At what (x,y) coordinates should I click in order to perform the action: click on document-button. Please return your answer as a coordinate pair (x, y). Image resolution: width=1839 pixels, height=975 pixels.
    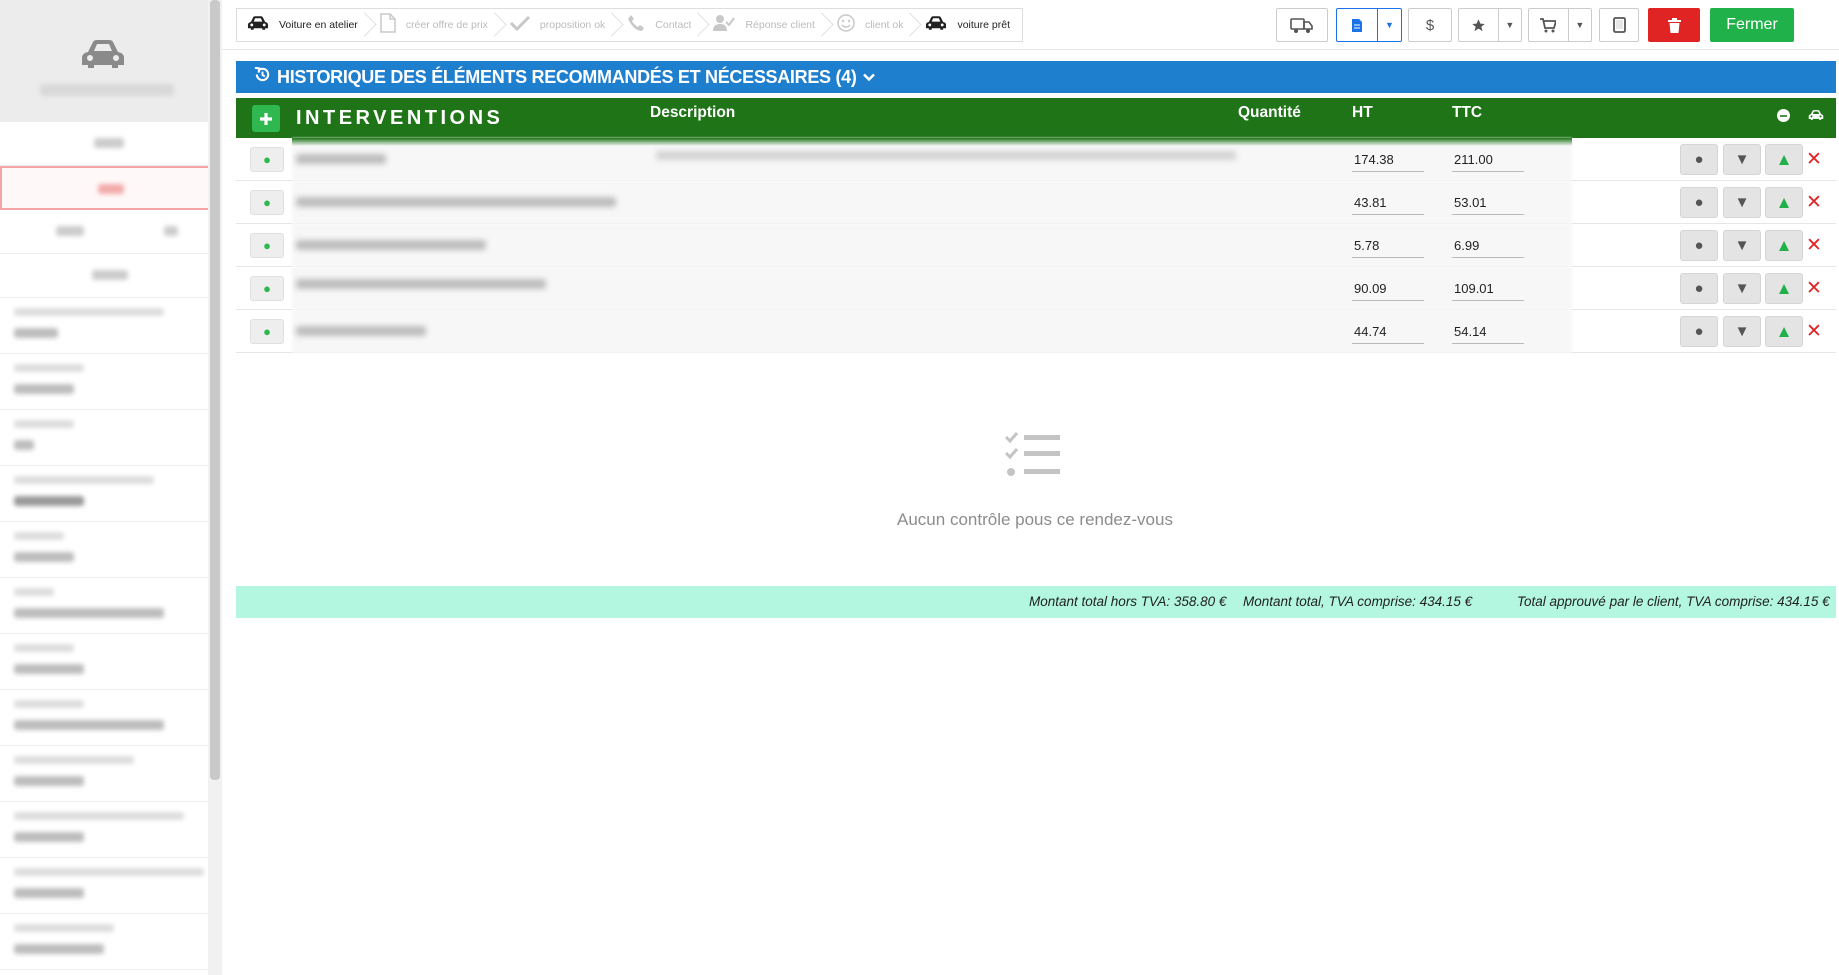
    Looking at the image, I should click on (1357, 25).